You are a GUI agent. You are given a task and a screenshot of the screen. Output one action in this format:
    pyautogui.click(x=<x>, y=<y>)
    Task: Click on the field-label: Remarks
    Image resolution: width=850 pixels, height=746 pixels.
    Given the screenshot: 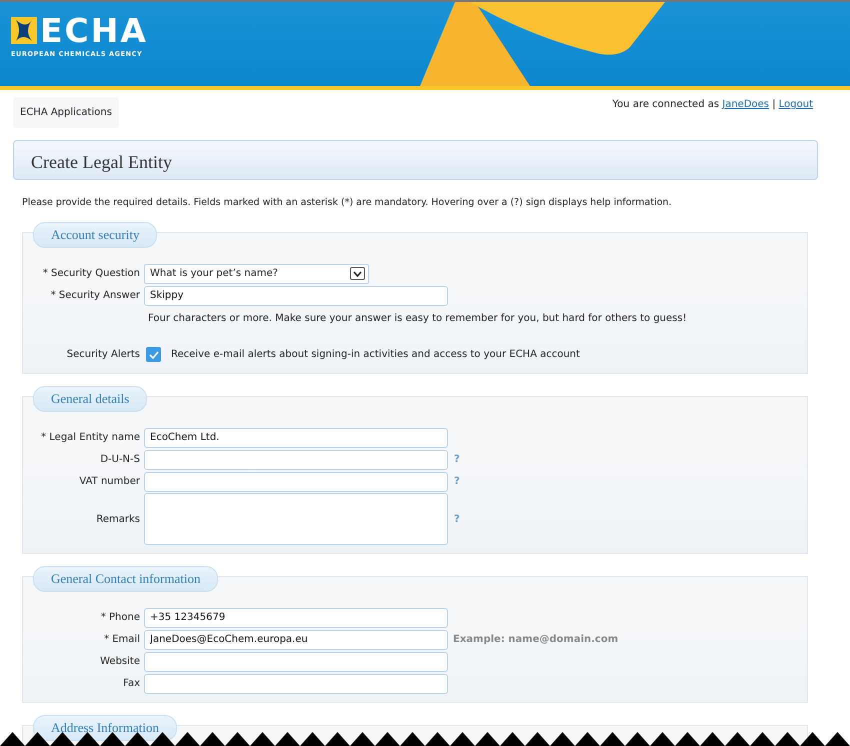 What is the action you would take?
    pyautogui.click(x=118, y=519)
    